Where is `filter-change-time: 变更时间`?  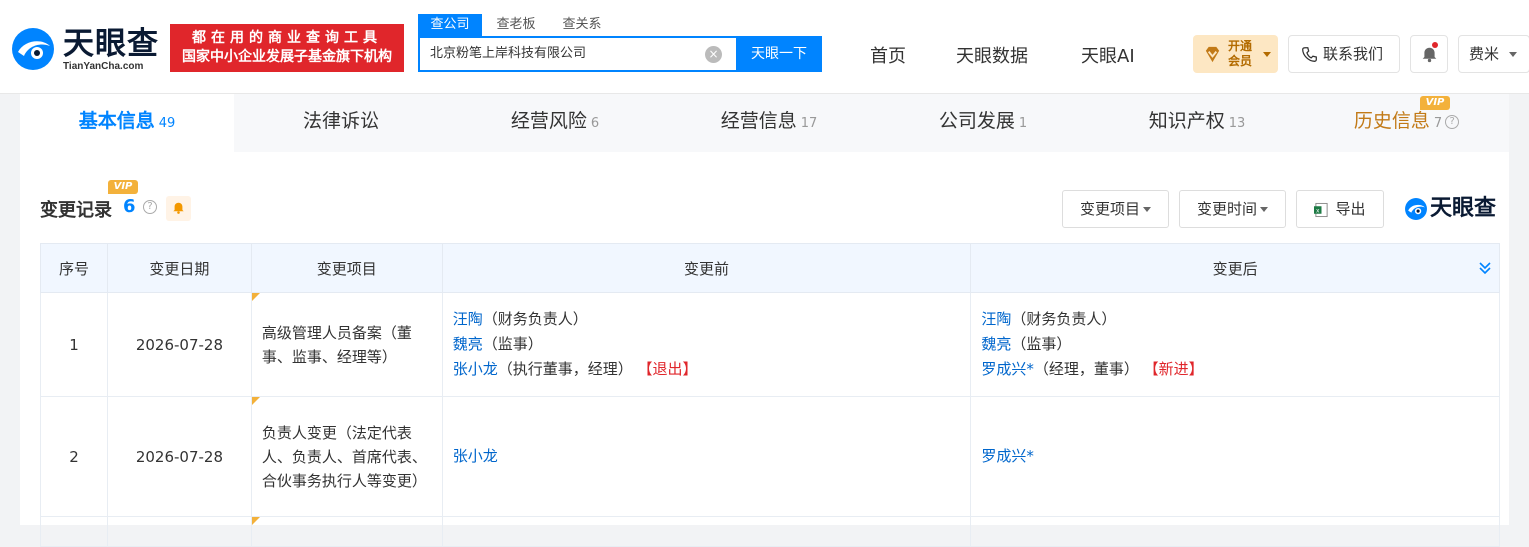
filter-change-time: 变更时间 is located at coordinates (1232, 209).